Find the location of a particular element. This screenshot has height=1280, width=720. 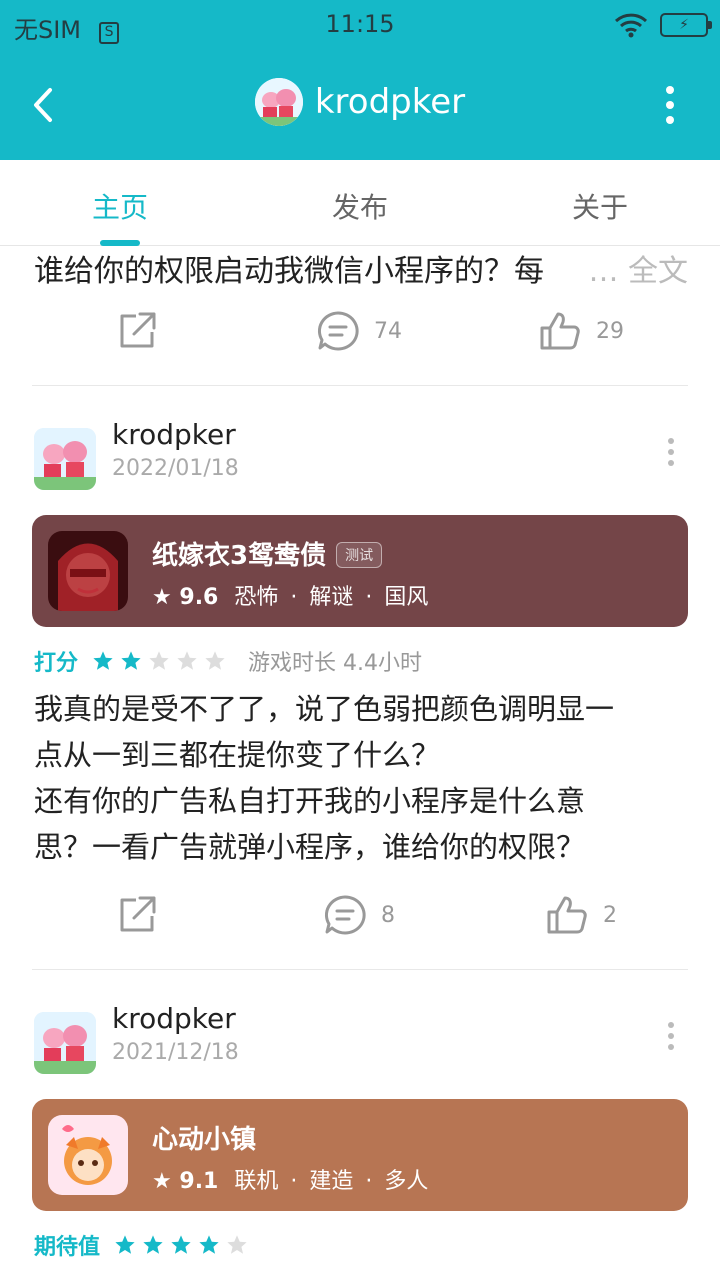

comment-button: 74 is located at coordinates (359, 331).